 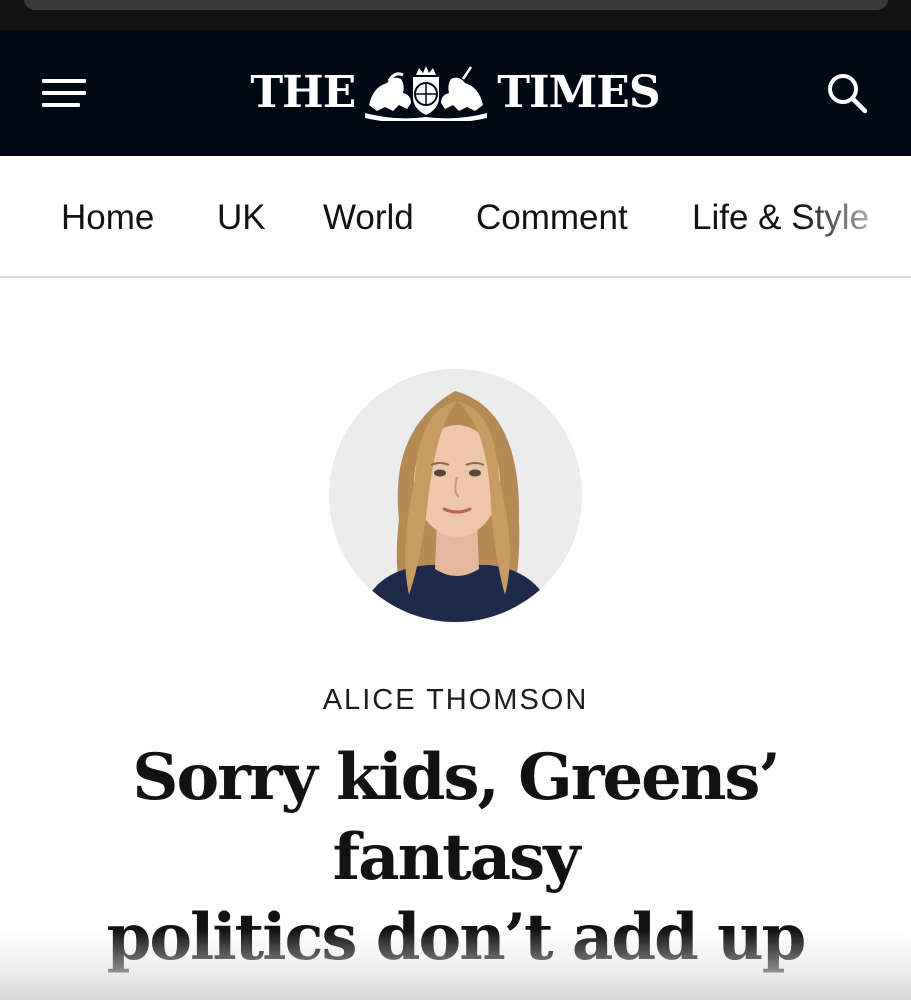 I want to click on the-times-logo: THE TIMES, so click(x=455, y=93).